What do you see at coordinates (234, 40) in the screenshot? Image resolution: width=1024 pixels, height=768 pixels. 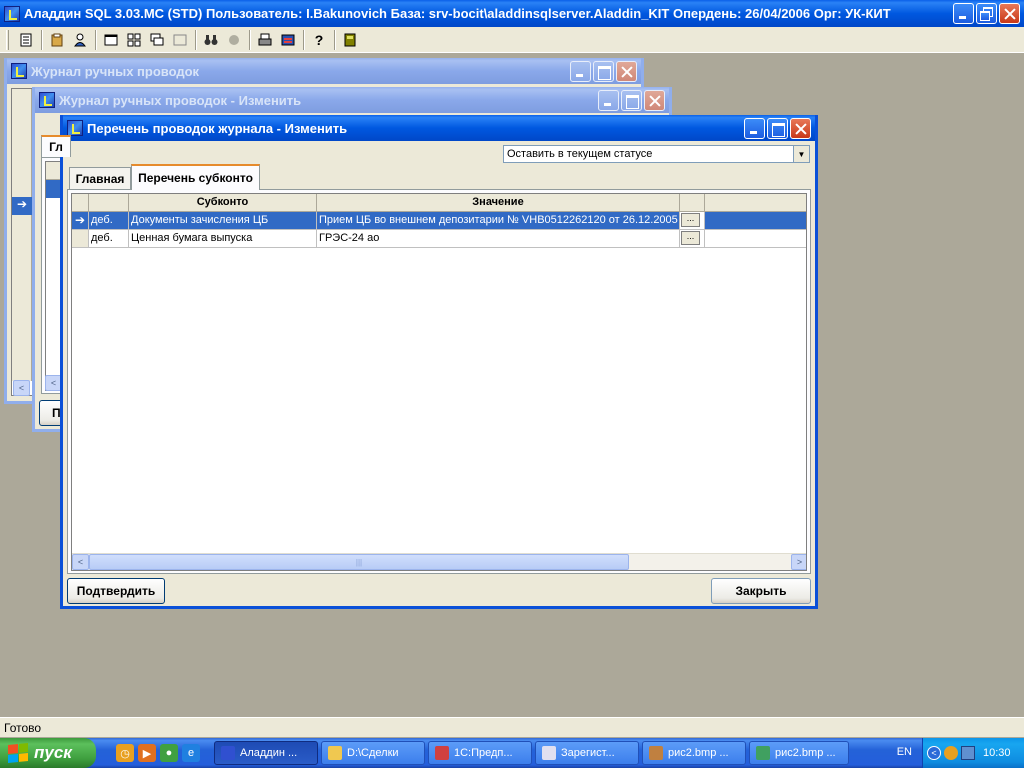 I see `stop-icon` at bounding box center [234, 40].